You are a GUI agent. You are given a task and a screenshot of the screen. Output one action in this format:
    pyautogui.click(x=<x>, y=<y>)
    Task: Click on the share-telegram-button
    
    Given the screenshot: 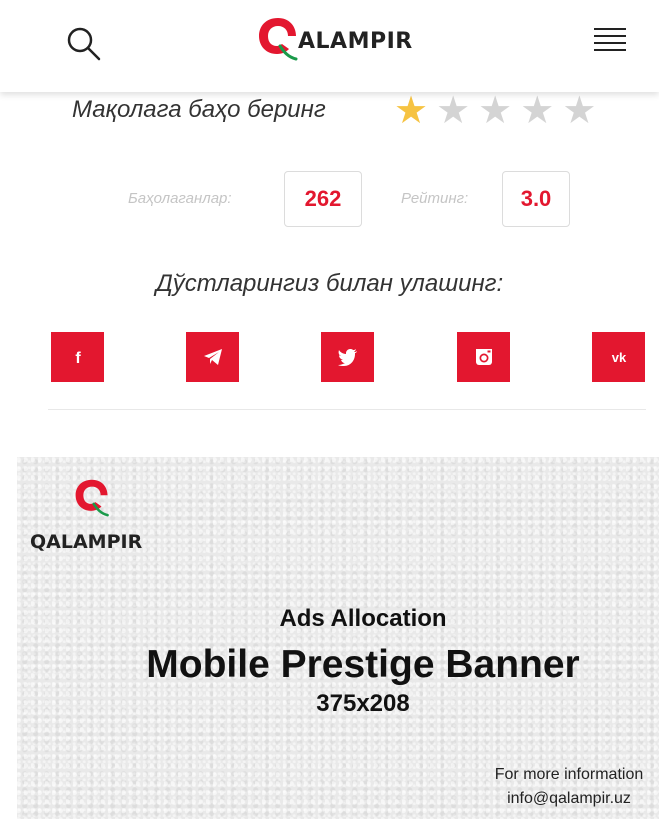 What is the action you would take?
    pyautogui.click(x=212, y=357)
    